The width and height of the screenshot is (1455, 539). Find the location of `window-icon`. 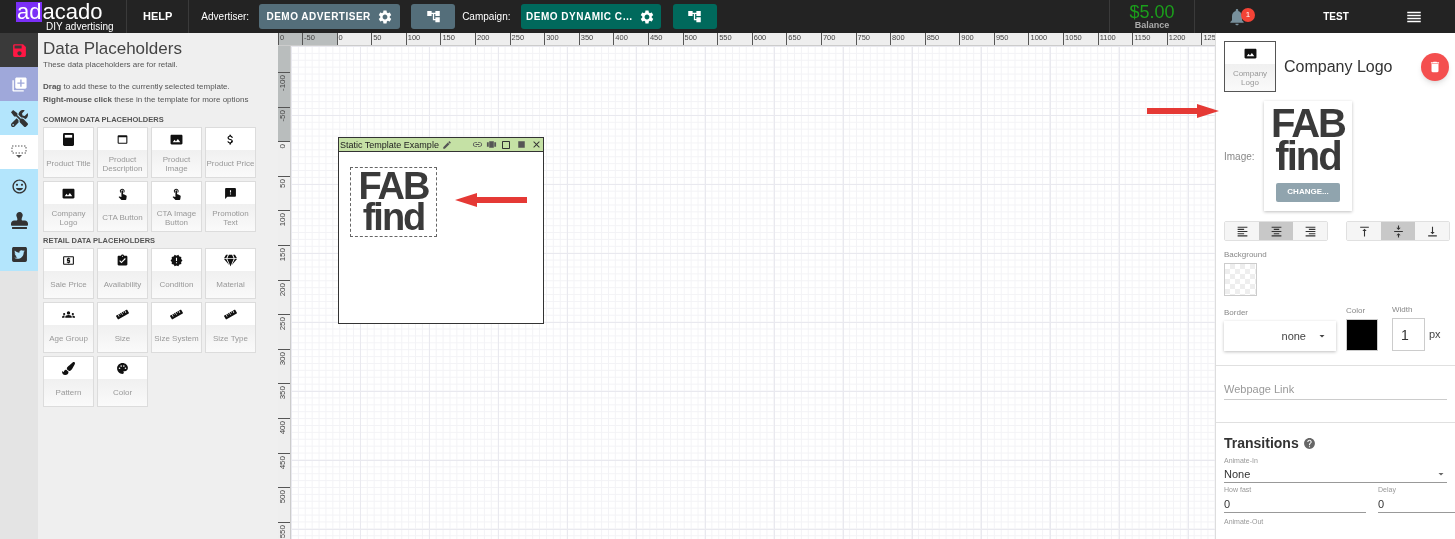

window-icon is located at coordinates (122, 139).